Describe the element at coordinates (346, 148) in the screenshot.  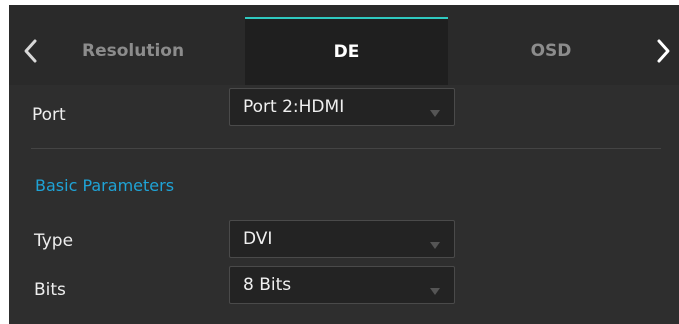
I see `divider` at that location.